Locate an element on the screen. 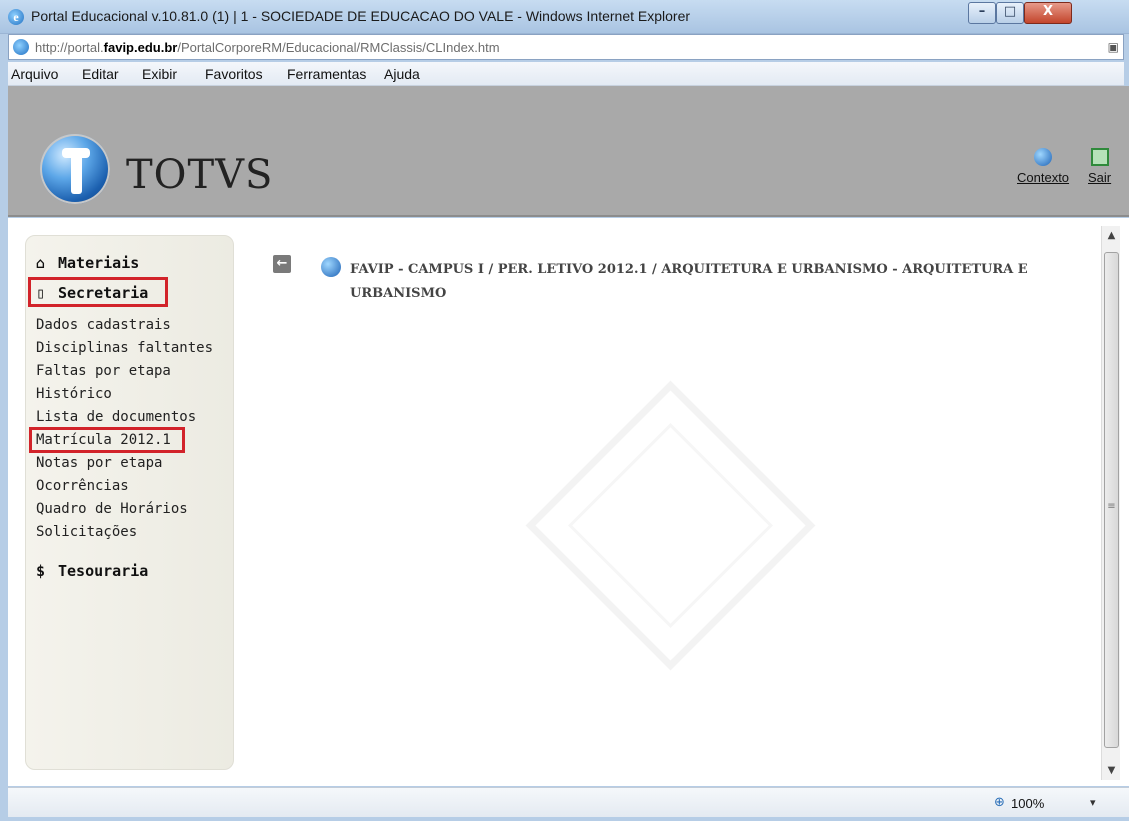 Image resolution: width=1129 pixels, height=821 pixels. close-icon: X is located at coordinates (1048, 11).